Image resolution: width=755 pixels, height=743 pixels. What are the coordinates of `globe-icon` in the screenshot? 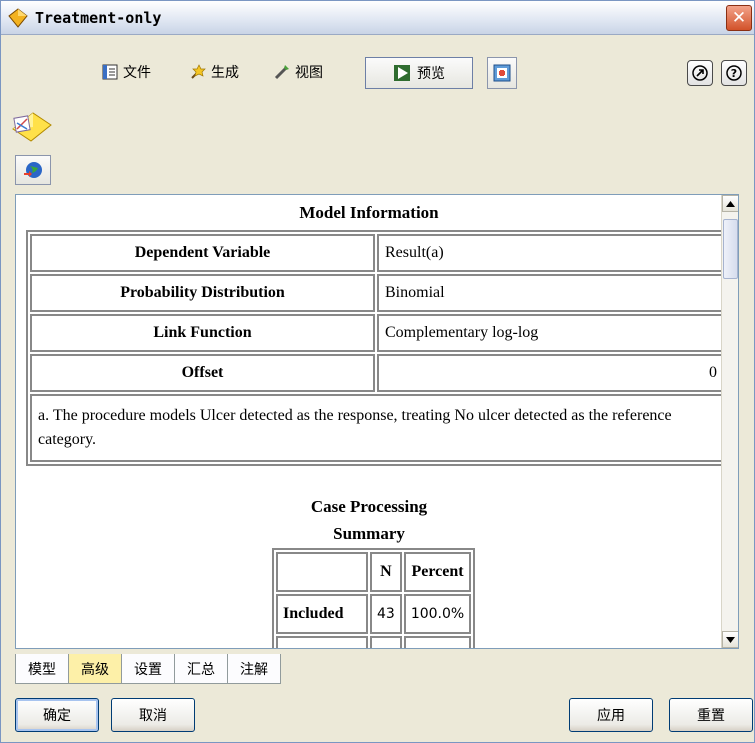 It's located at (33, 170).